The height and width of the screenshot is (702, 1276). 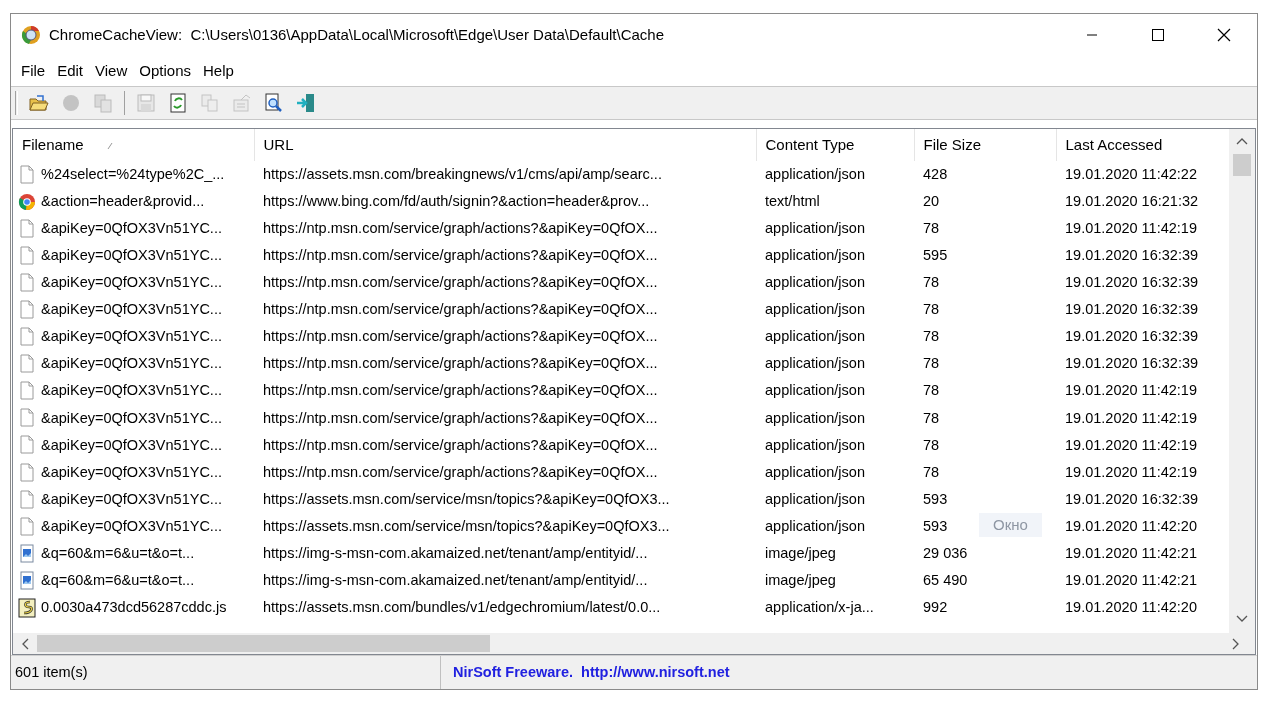 What do you see at coordinates (134, 608) in the screenshot?
I see `table-cell-text: 0.0030a473dcd56287cddc.js` at bounding box center [134, 608].